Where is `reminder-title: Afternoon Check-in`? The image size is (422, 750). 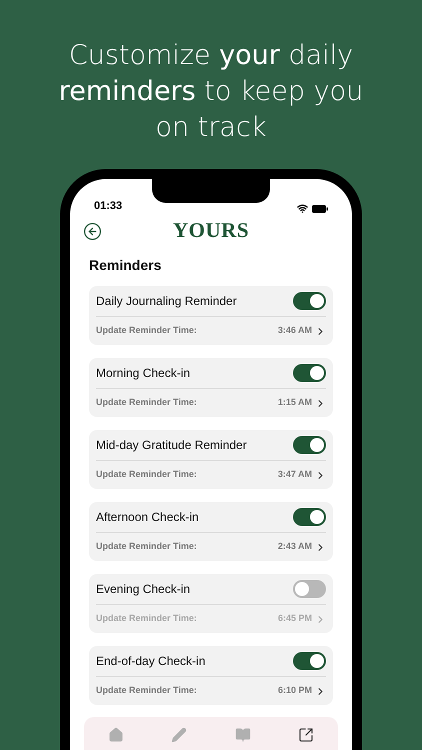
reminder-title: Afternoon Check-in is located at coordinates (147, 517).